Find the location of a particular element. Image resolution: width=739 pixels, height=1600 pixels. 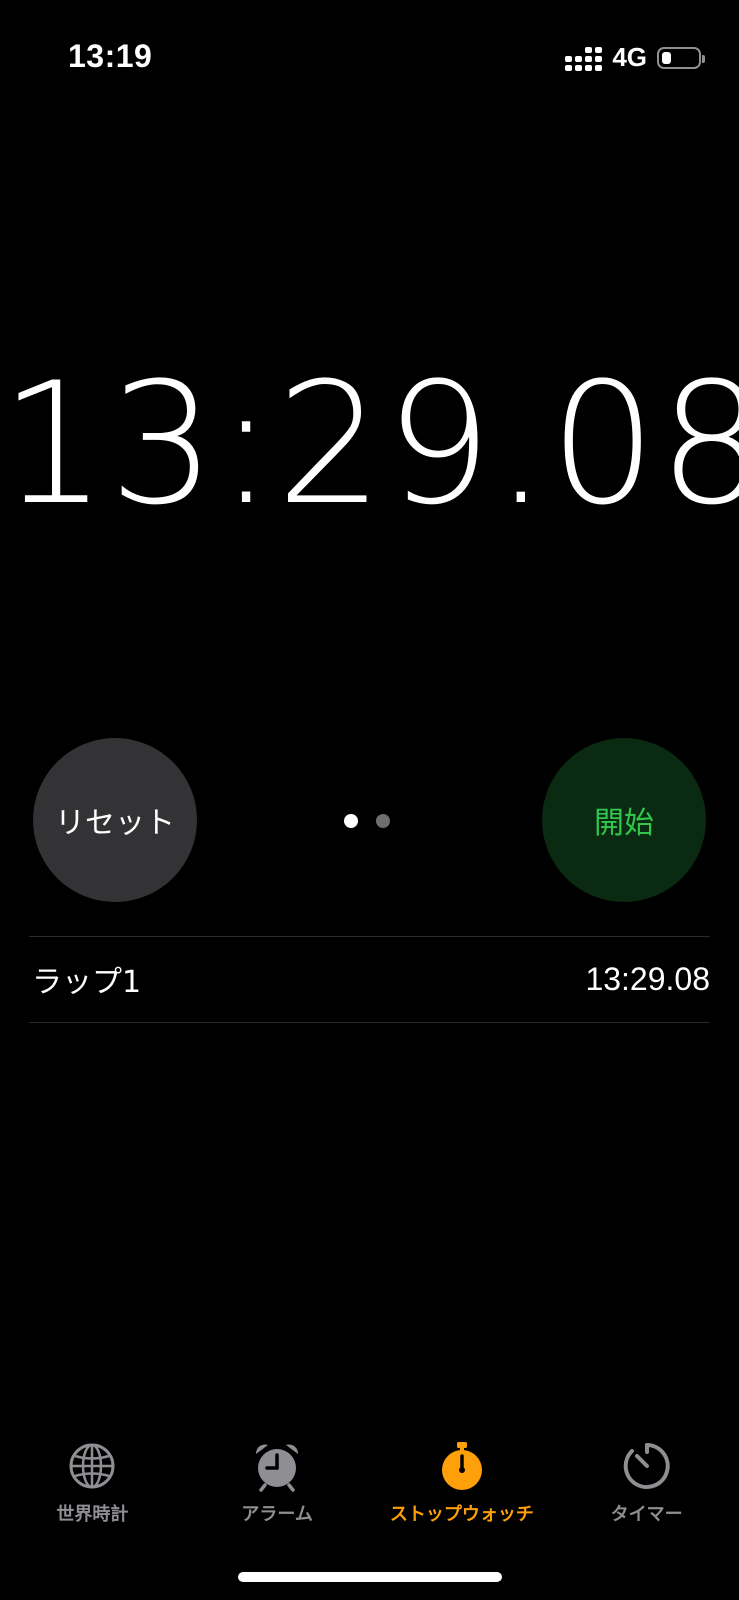

cellular-signal-icon is located at coordinates (584, 58).